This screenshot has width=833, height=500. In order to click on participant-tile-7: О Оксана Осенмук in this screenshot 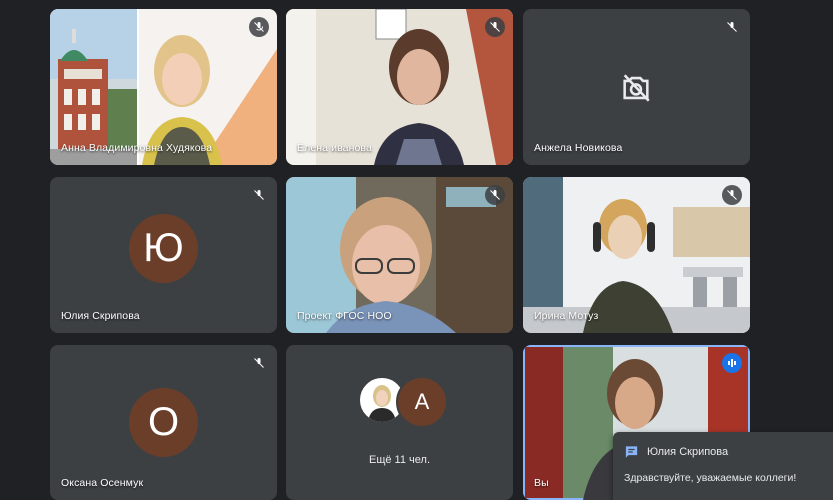, I will do `click(163, 422)`.